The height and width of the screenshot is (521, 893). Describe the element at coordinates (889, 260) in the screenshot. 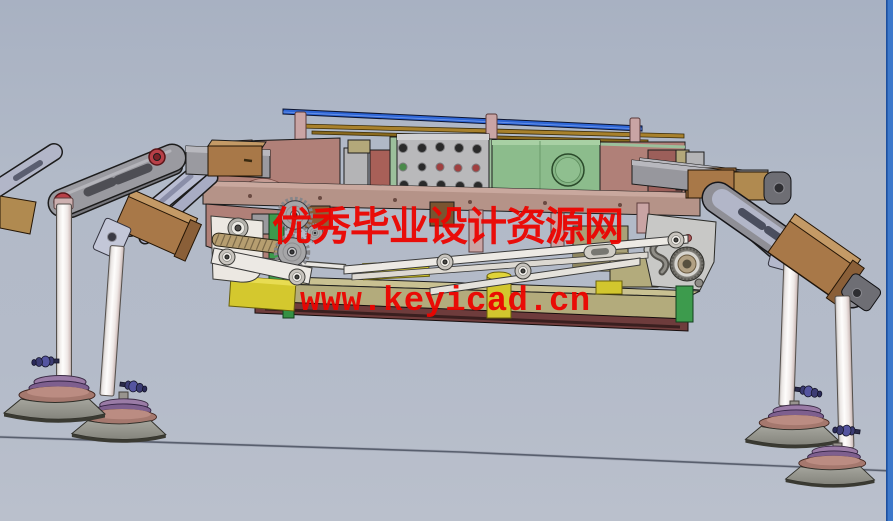

I see `window-edge` at that location.